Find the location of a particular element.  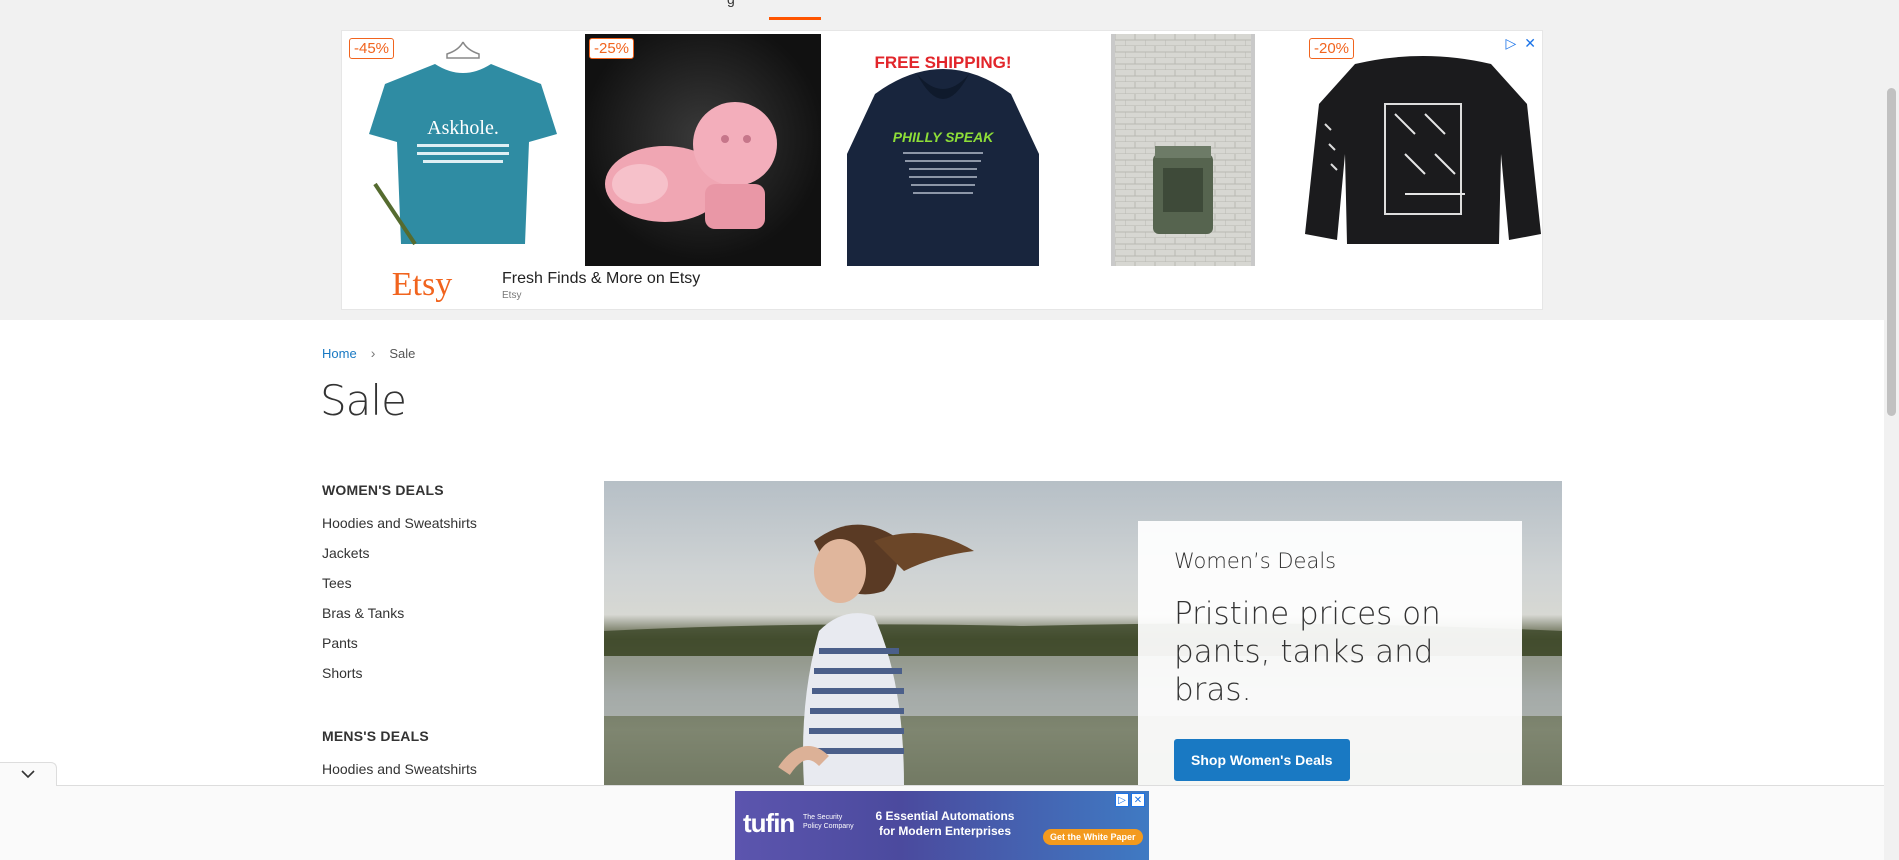

ad-choices: ▷ ✕ is located at coordinates (1520, 43).